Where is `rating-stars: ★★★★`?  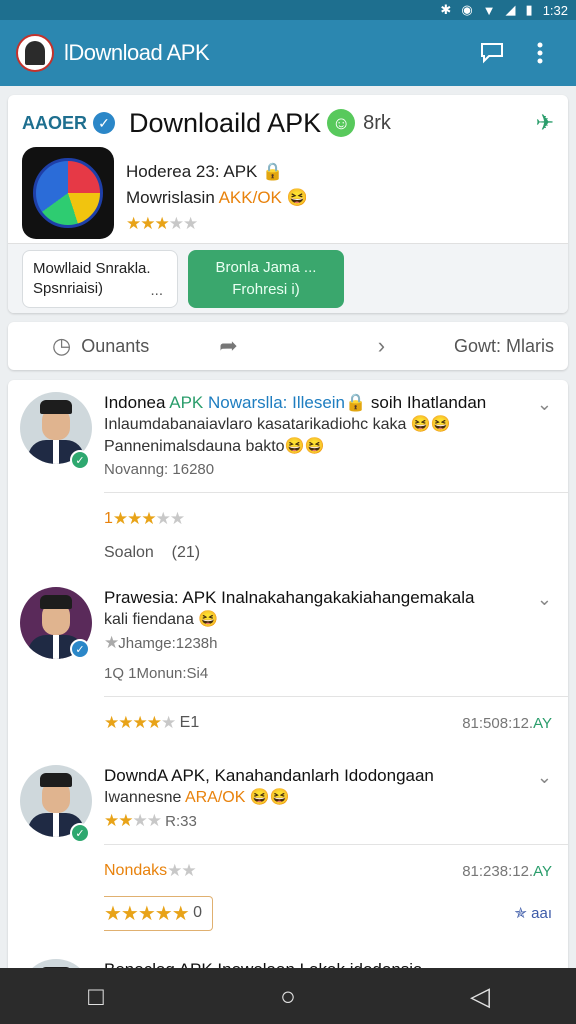 rating-stars: ★★★★ is located at coordinates (133, 820).